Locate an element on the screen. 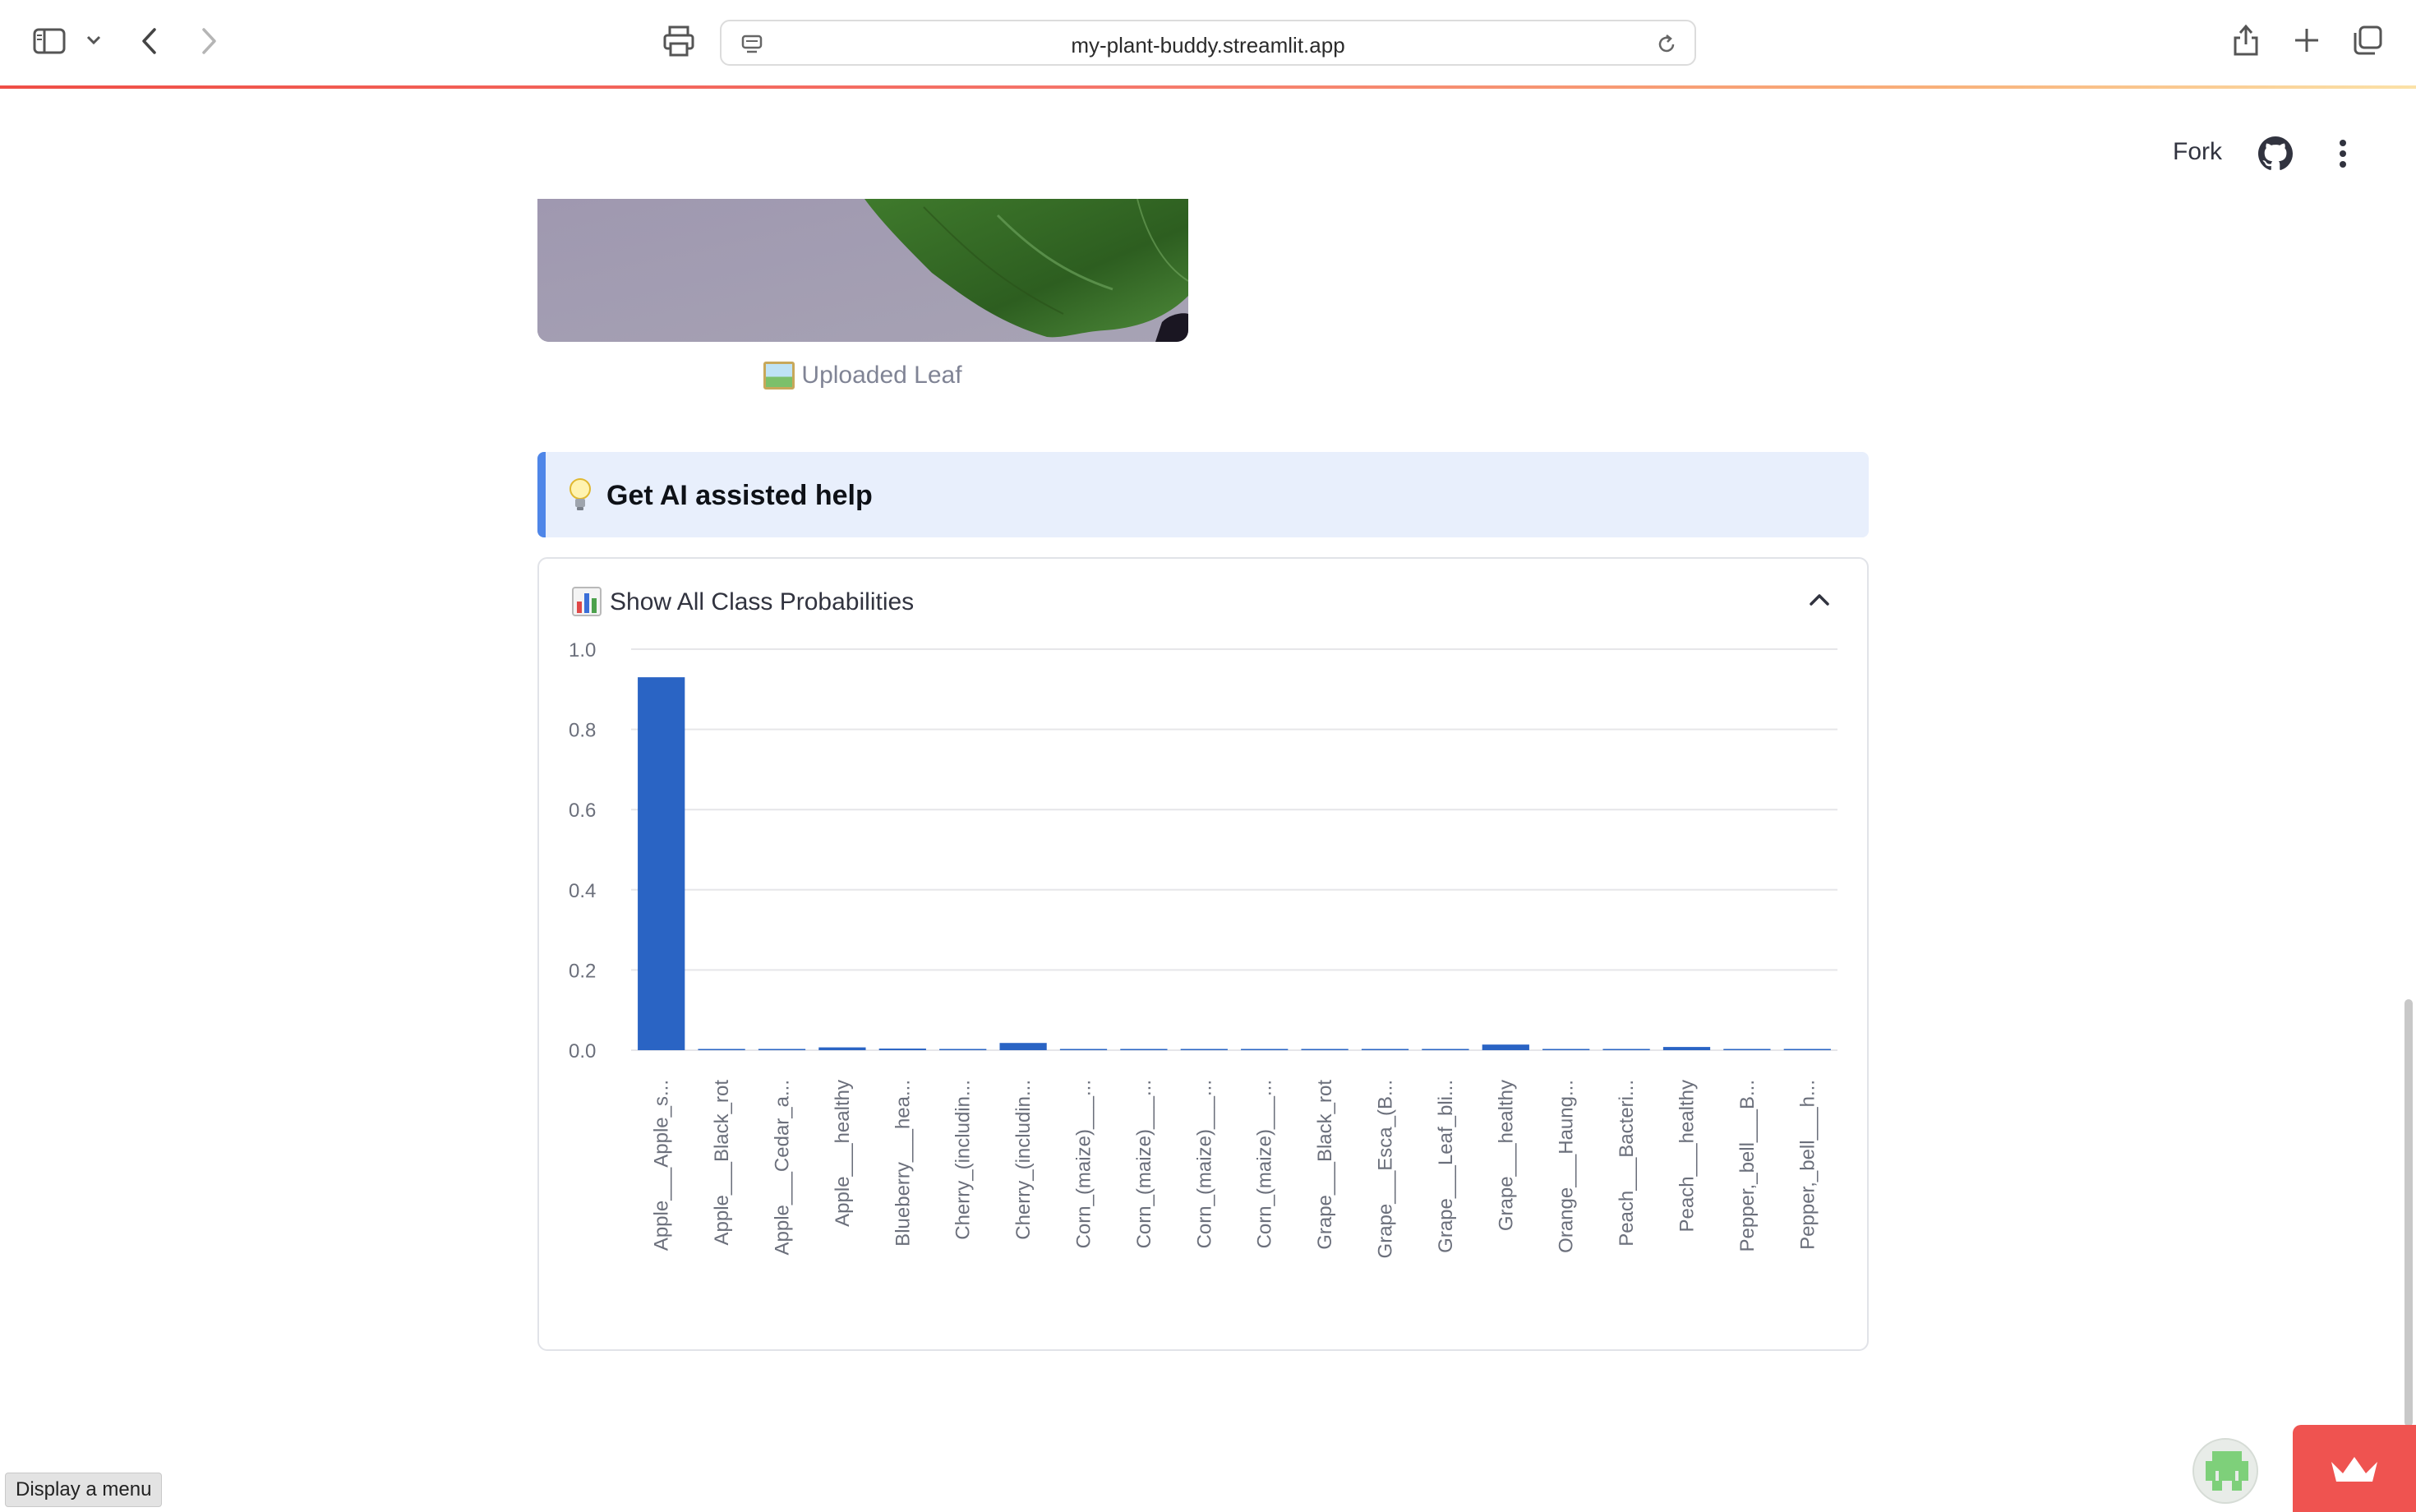  forward-icon is located at coordinates (209, 41).